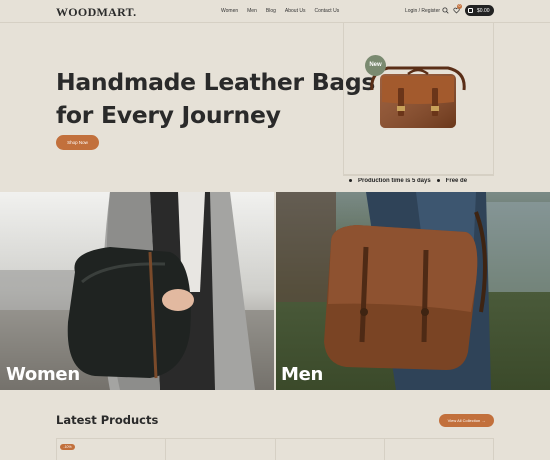 The height and width of the screenshot is (460, 550). Describe the element at coordinates (168, 115) in the screenshot. I see `hero-title-line2: for Every Journey` at that location.